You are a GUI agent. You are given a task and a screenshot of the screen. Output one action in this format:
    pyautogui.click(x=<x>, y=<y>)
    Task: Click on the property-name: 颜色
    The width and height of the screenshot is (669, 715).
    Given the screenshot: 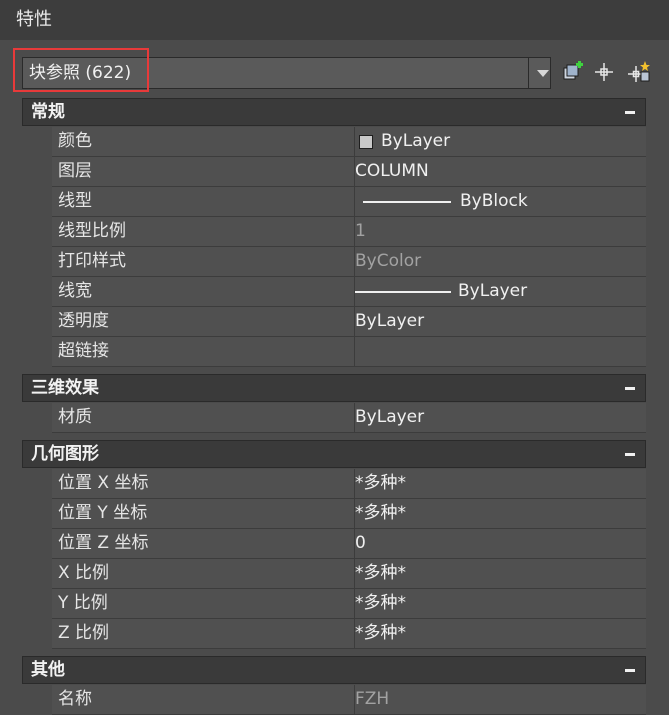 What is the action you would take?
    pyautogui.click(x=203, y=142)
    